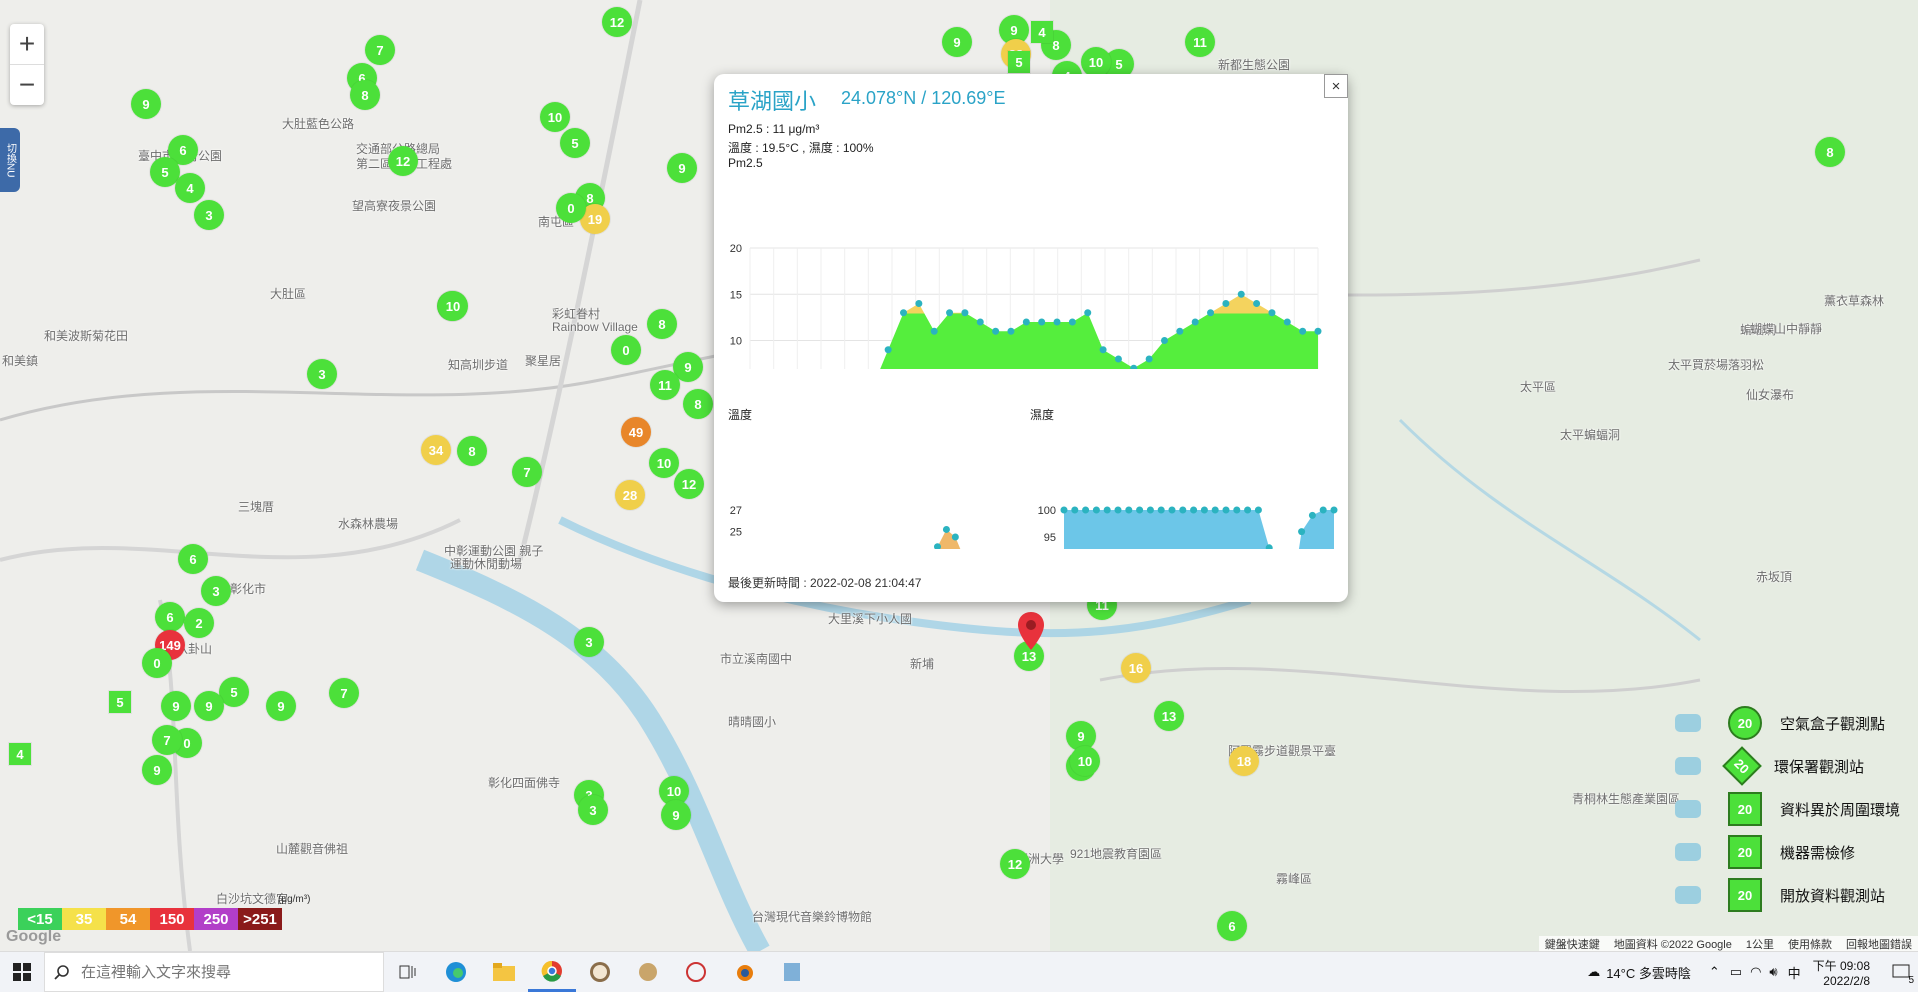 The width and height of the screenshot is (1918, 992). What do you see at coordinates (1031, 633) in the screenshot?
I see `location-pin-icon` at bounding box center [1031, 633].